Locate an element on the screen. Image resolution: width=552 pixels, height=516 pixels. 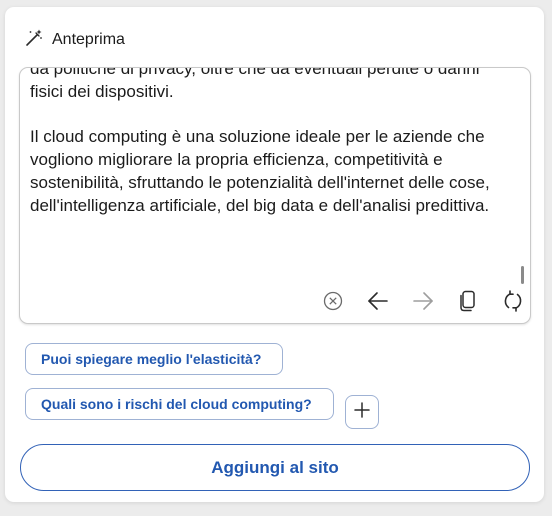
preview-toolbar is located at coordinates (420, 303).